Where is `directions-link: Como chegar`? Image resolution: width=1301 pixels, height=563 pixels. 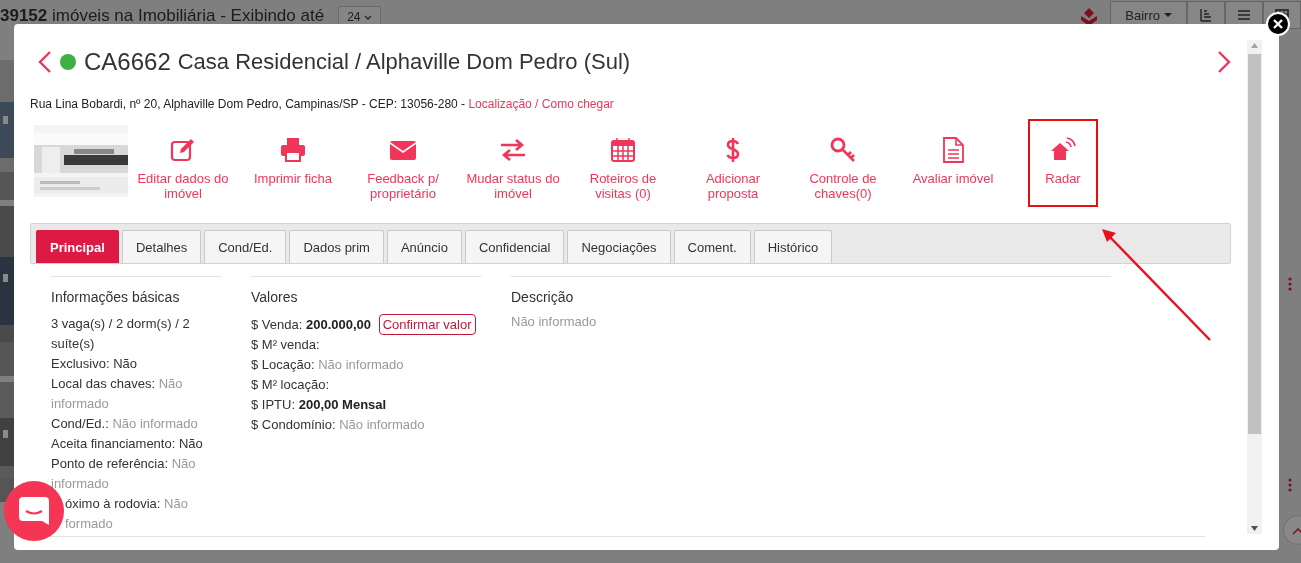
directions-link: Como chegar is located at coordinates (577, 104).